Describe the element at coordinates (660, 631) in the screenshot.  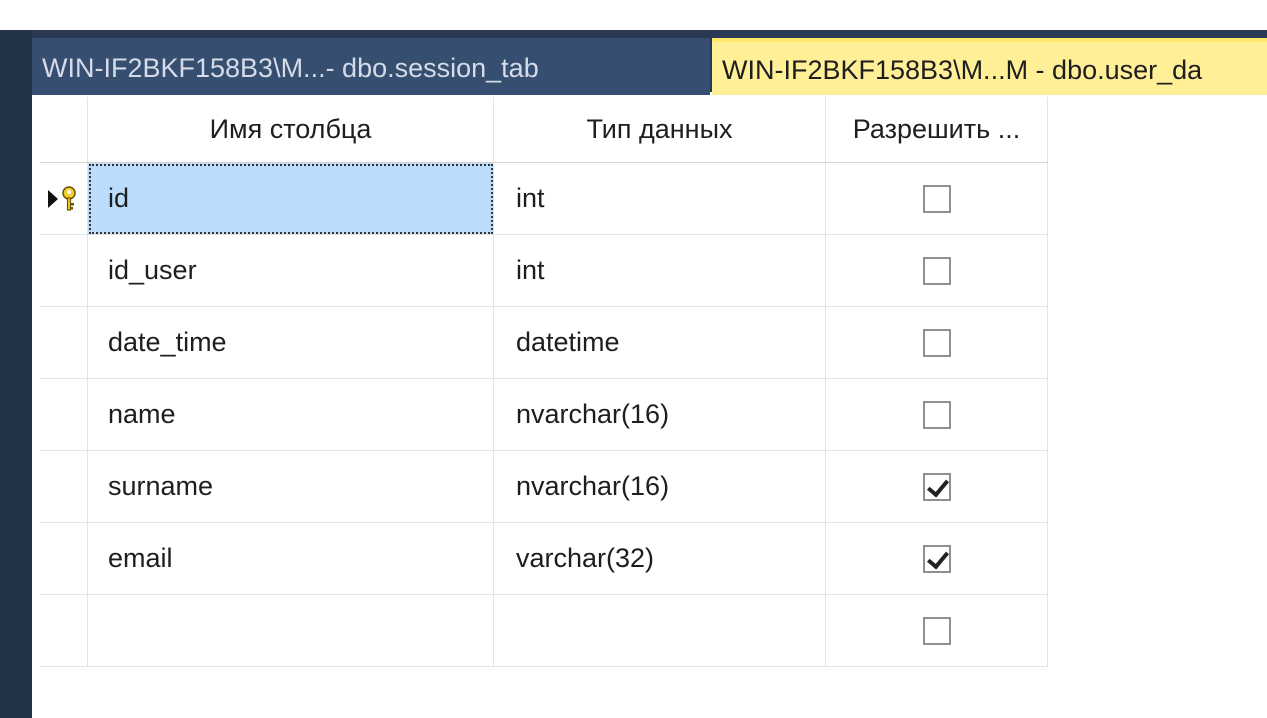
I see `data-type-cell` at that location.